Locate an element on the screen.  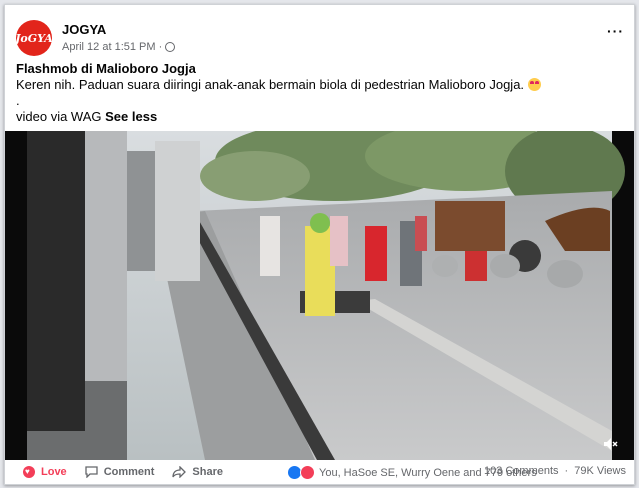
love-button: Love is located at coordinates (45, 472).